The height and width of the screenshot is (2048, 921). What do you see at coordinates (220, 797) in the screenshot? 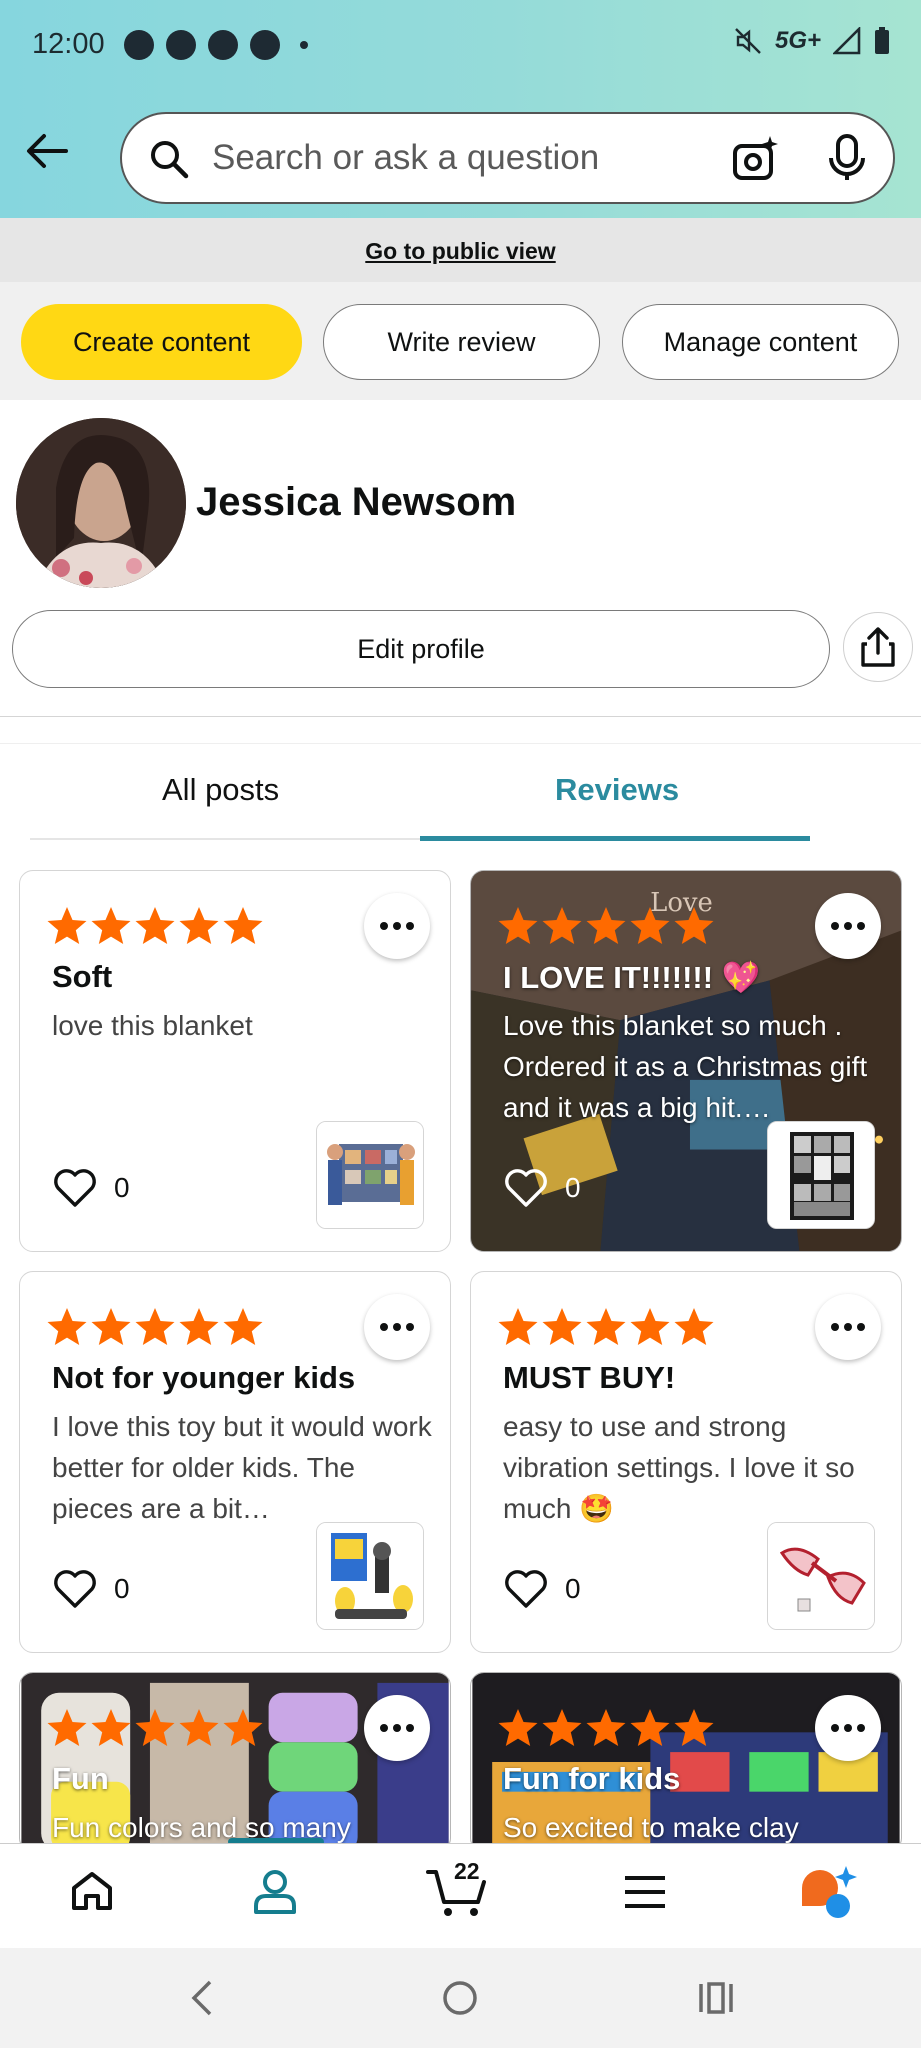
I see `tab-all-posts: All posts` at bounding box center [220, 797].